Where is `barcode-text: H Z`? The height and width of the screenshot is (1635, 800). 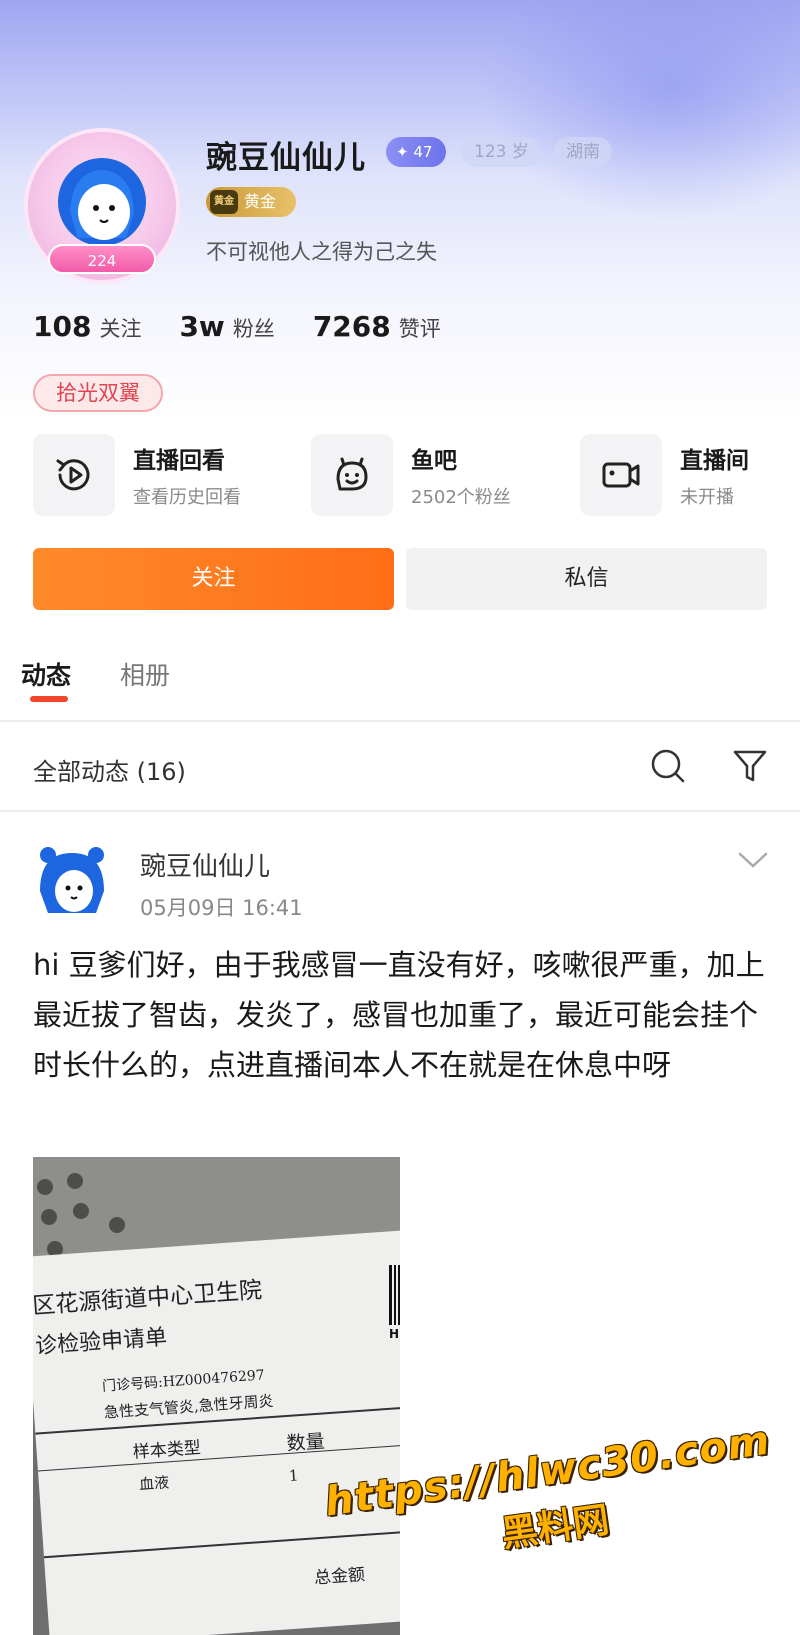
barcode-text: H Z is located at coordinates (394, 1334).